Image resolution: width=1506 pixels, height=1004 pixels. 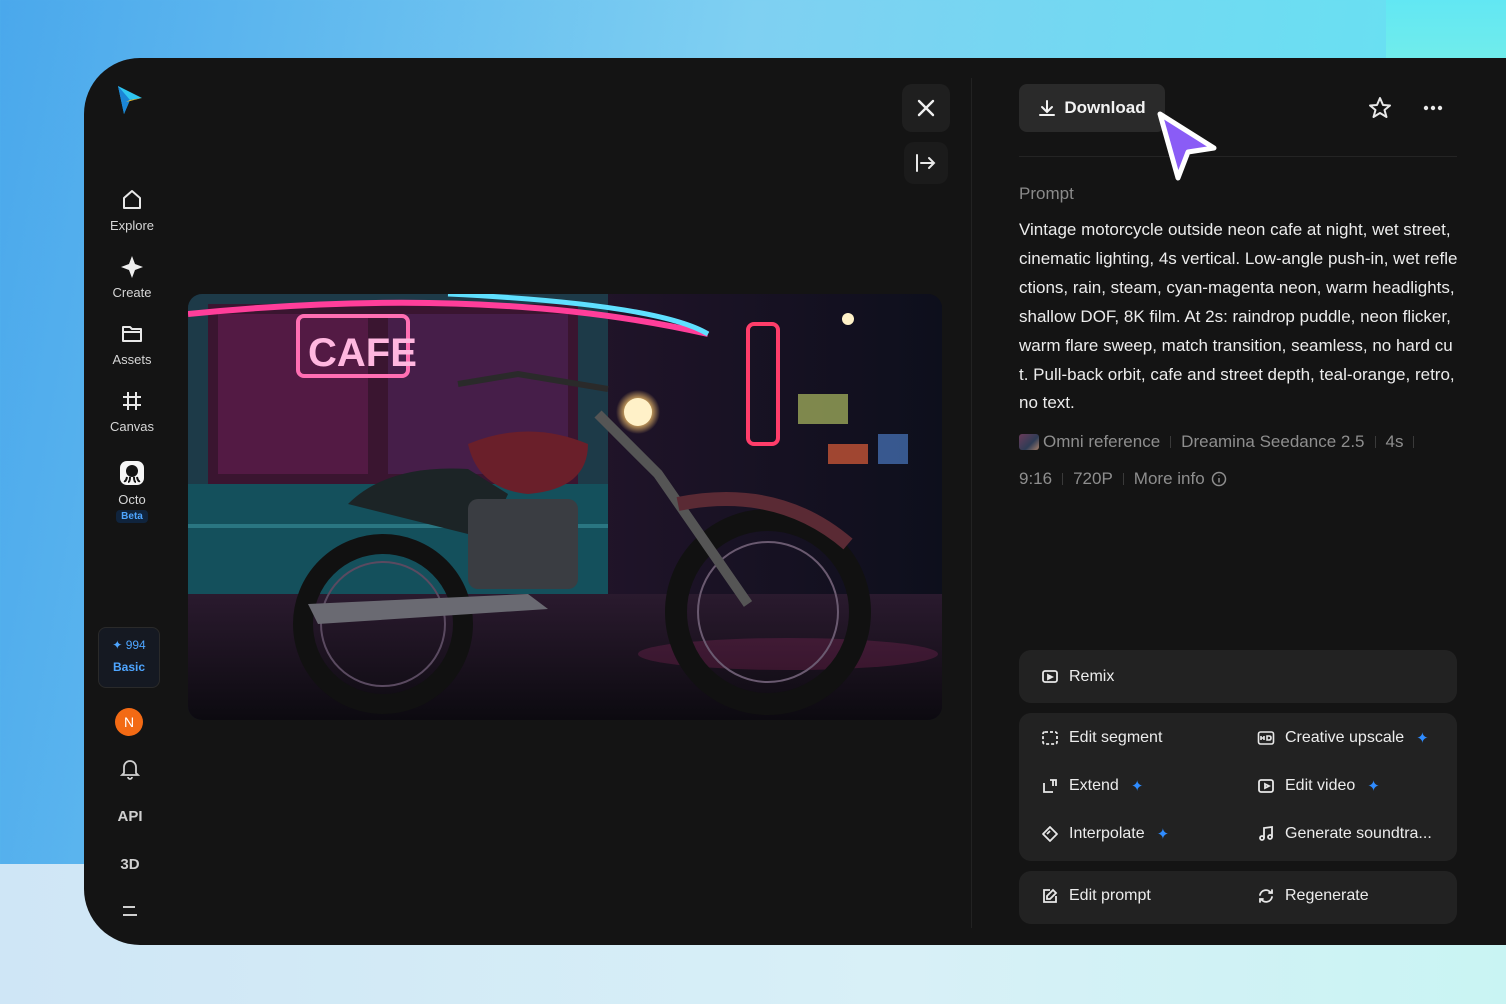 I want to click on header-divider, so click(x=1238, y=156).